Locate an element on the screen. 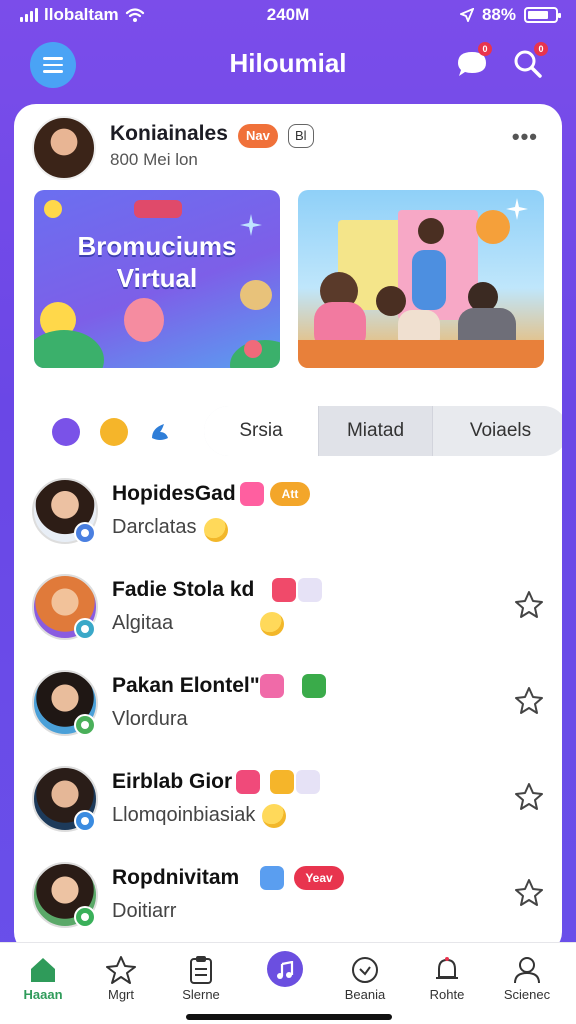 Image resolution: width=576 pixels, height=1024 pixels. nav-label: Scienec is located at coordinates (527, 994).